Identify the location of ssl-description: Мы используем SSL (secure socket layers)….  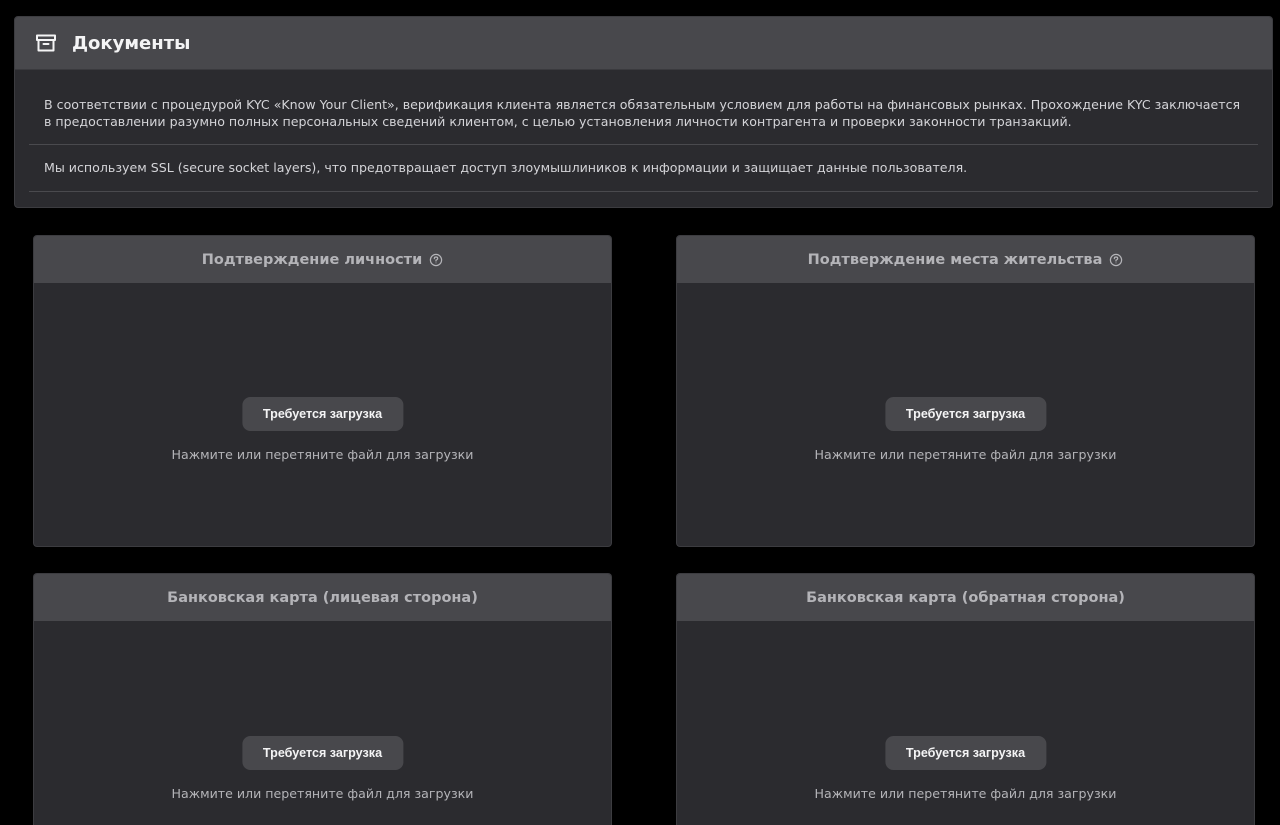
(643, 168).